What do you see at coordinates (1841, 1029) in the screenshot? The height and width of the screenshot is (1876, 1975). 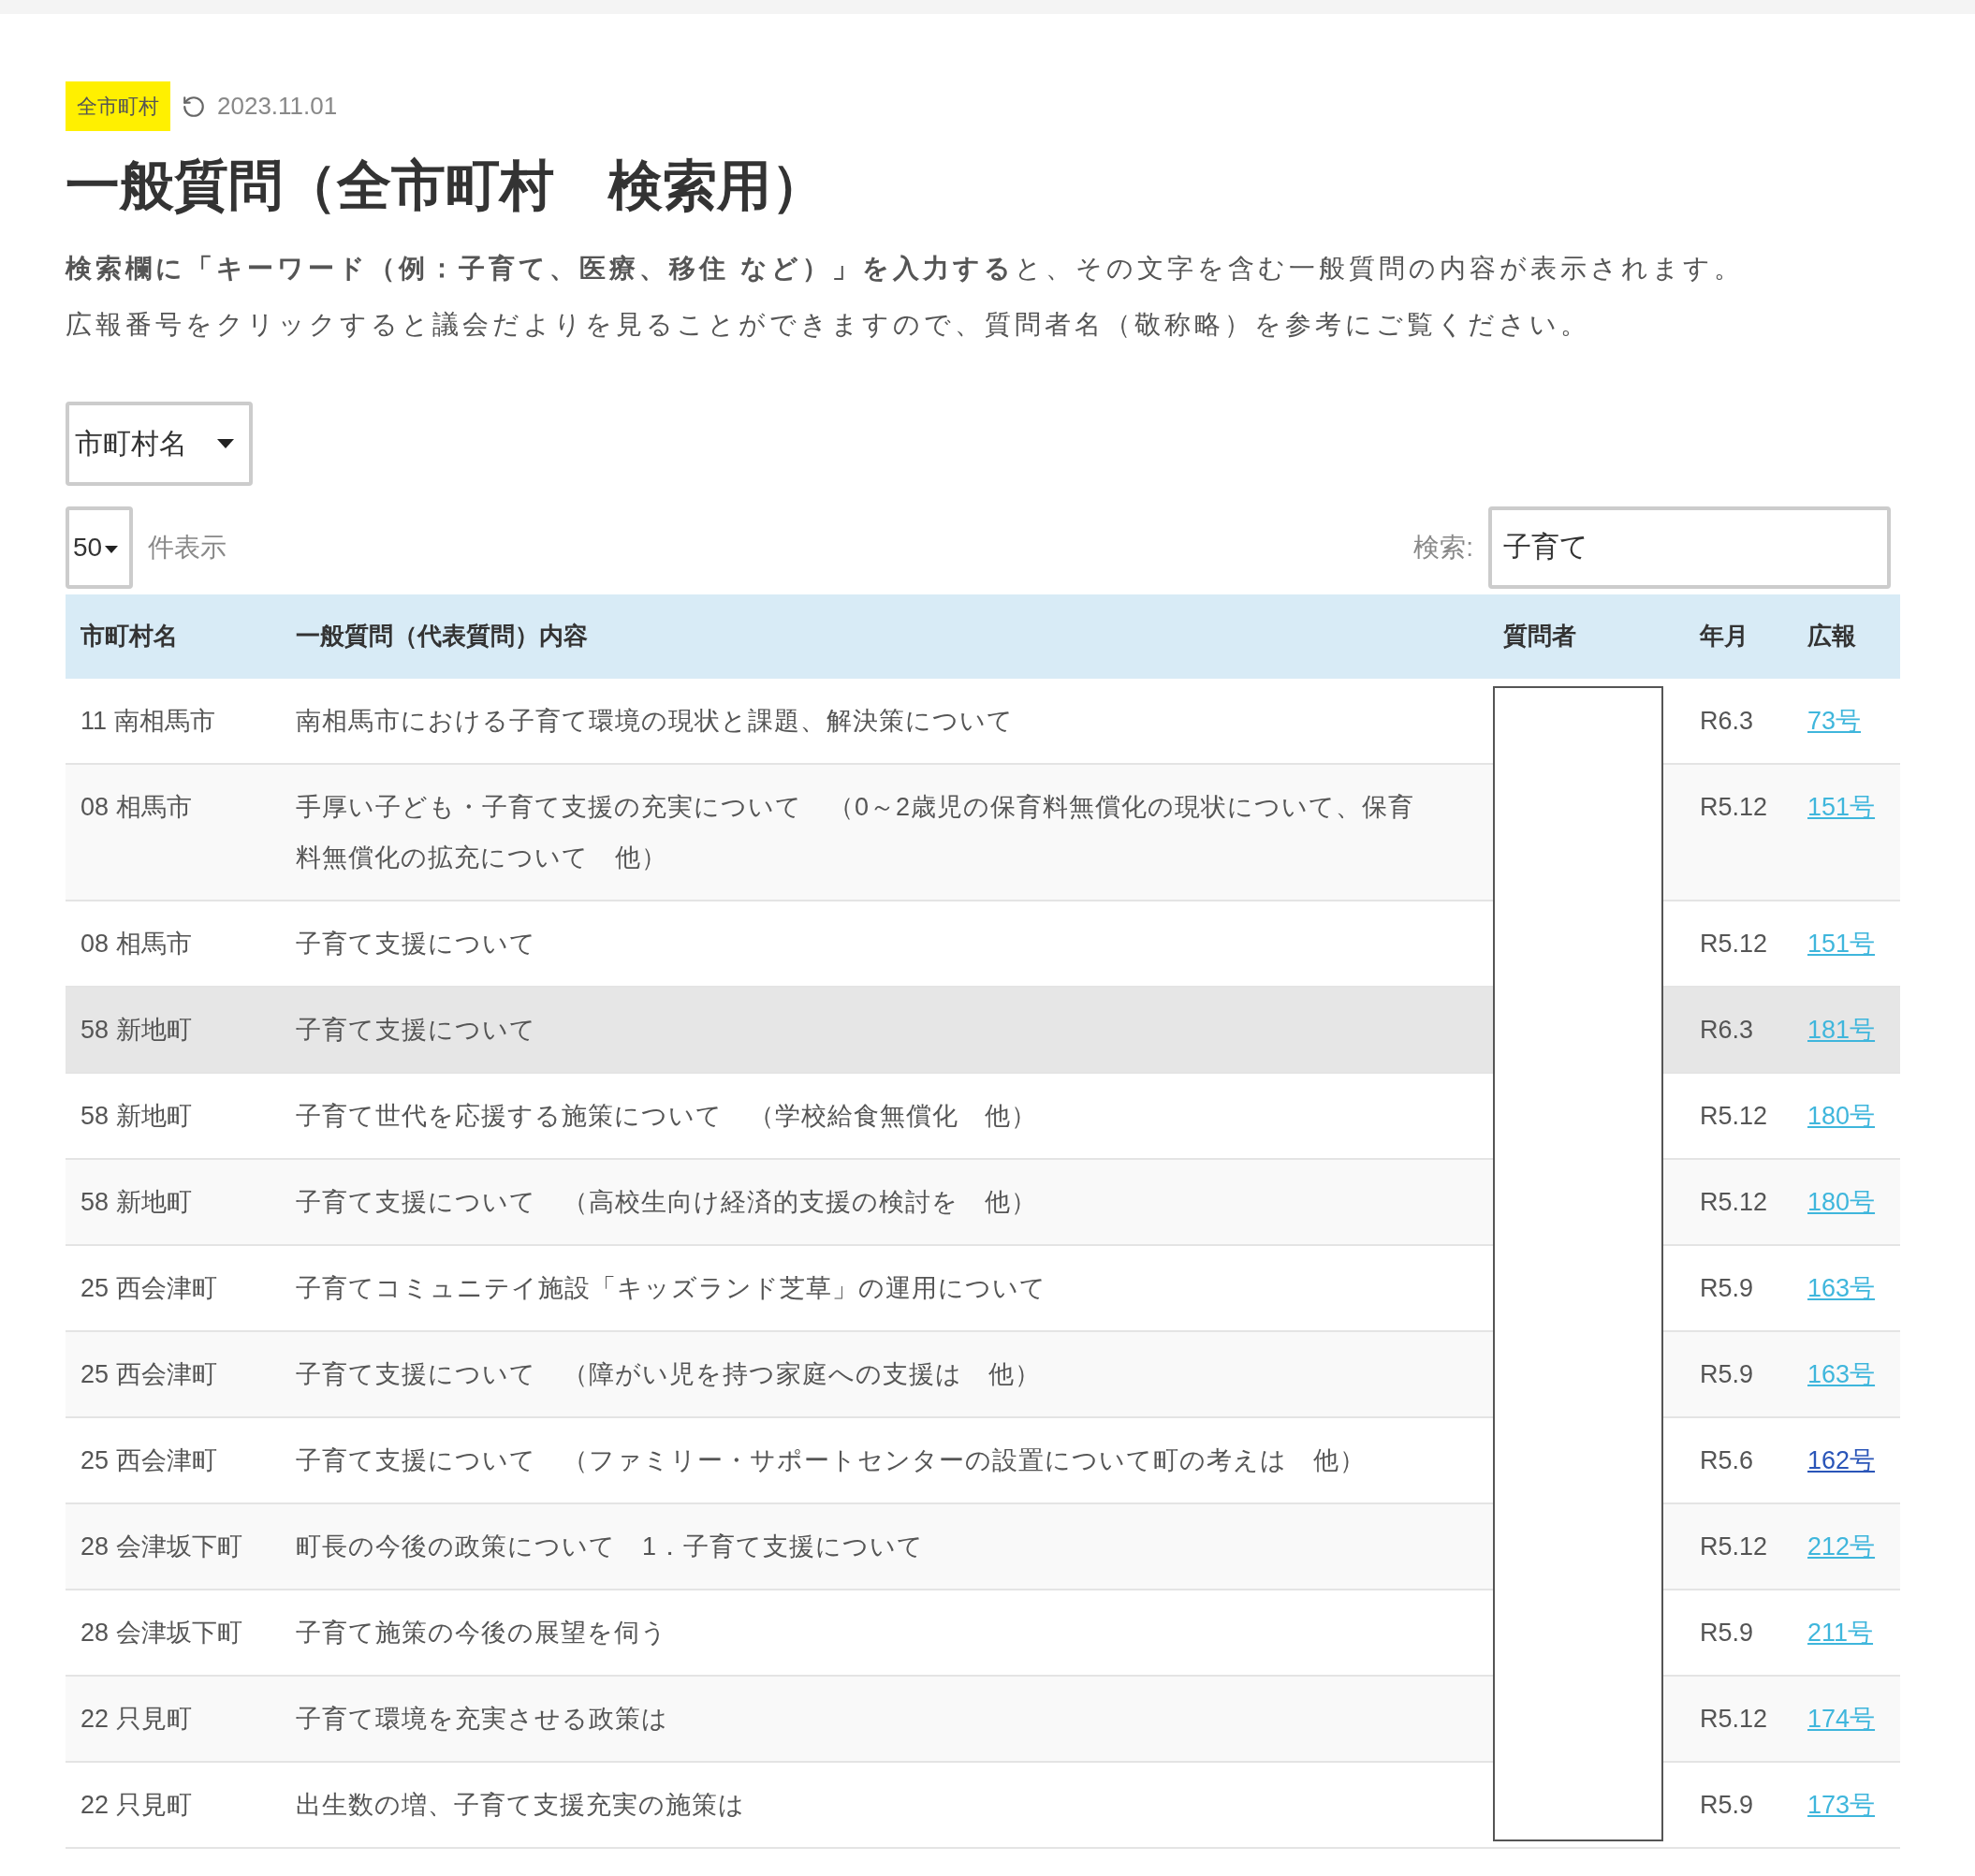 I see `issue-link: 181号` at bounding box center [1841, 1029].